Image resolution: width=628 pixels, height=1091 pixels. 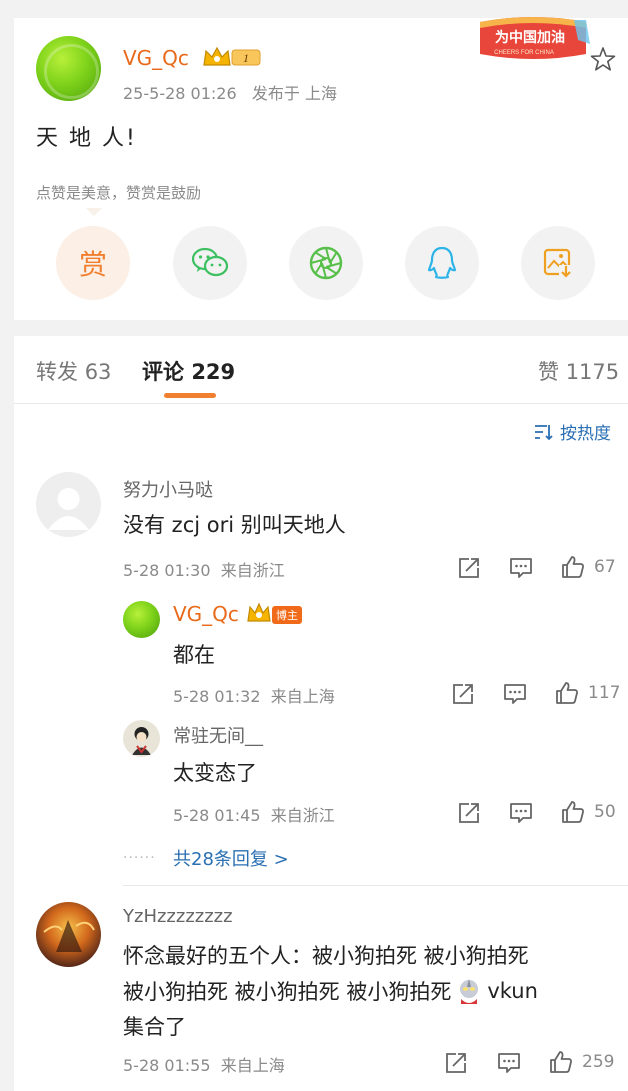 I want to click on replies-dots: ······, so click(x=139, y=858).